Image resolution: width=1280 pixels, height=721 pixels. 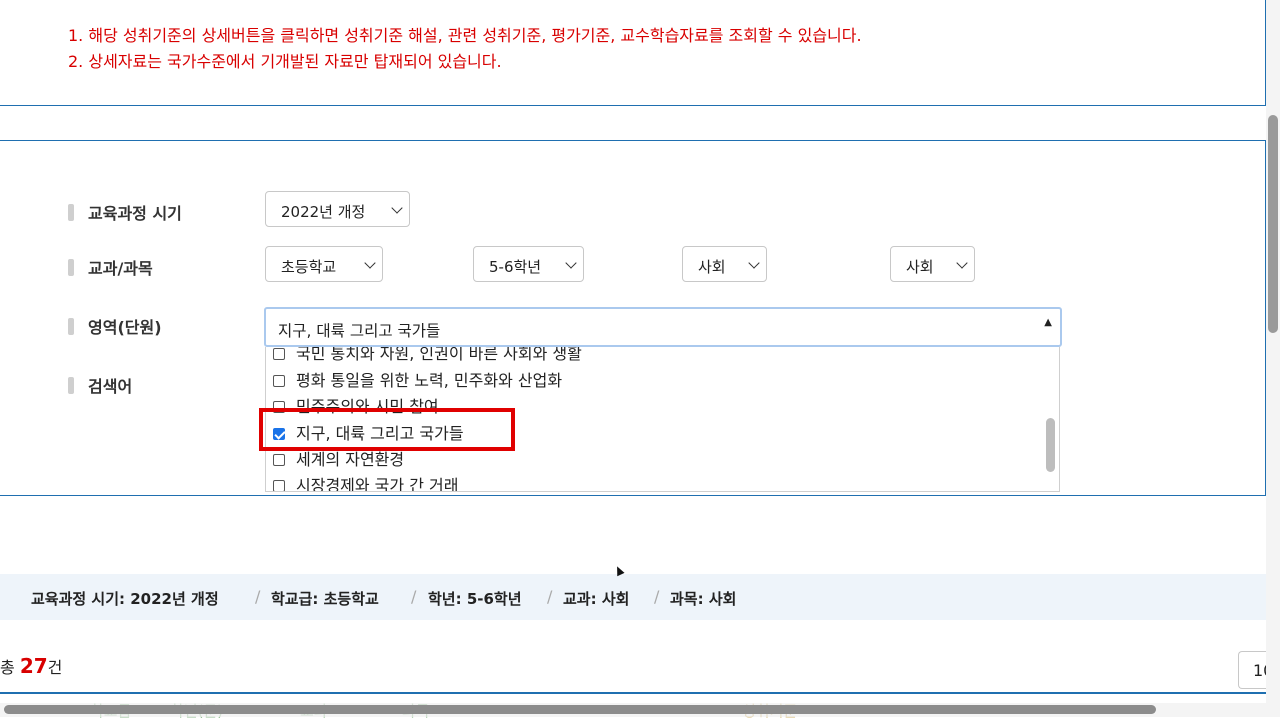 I want to click on horizontal-scrollbar, so click(x=633, y=710).